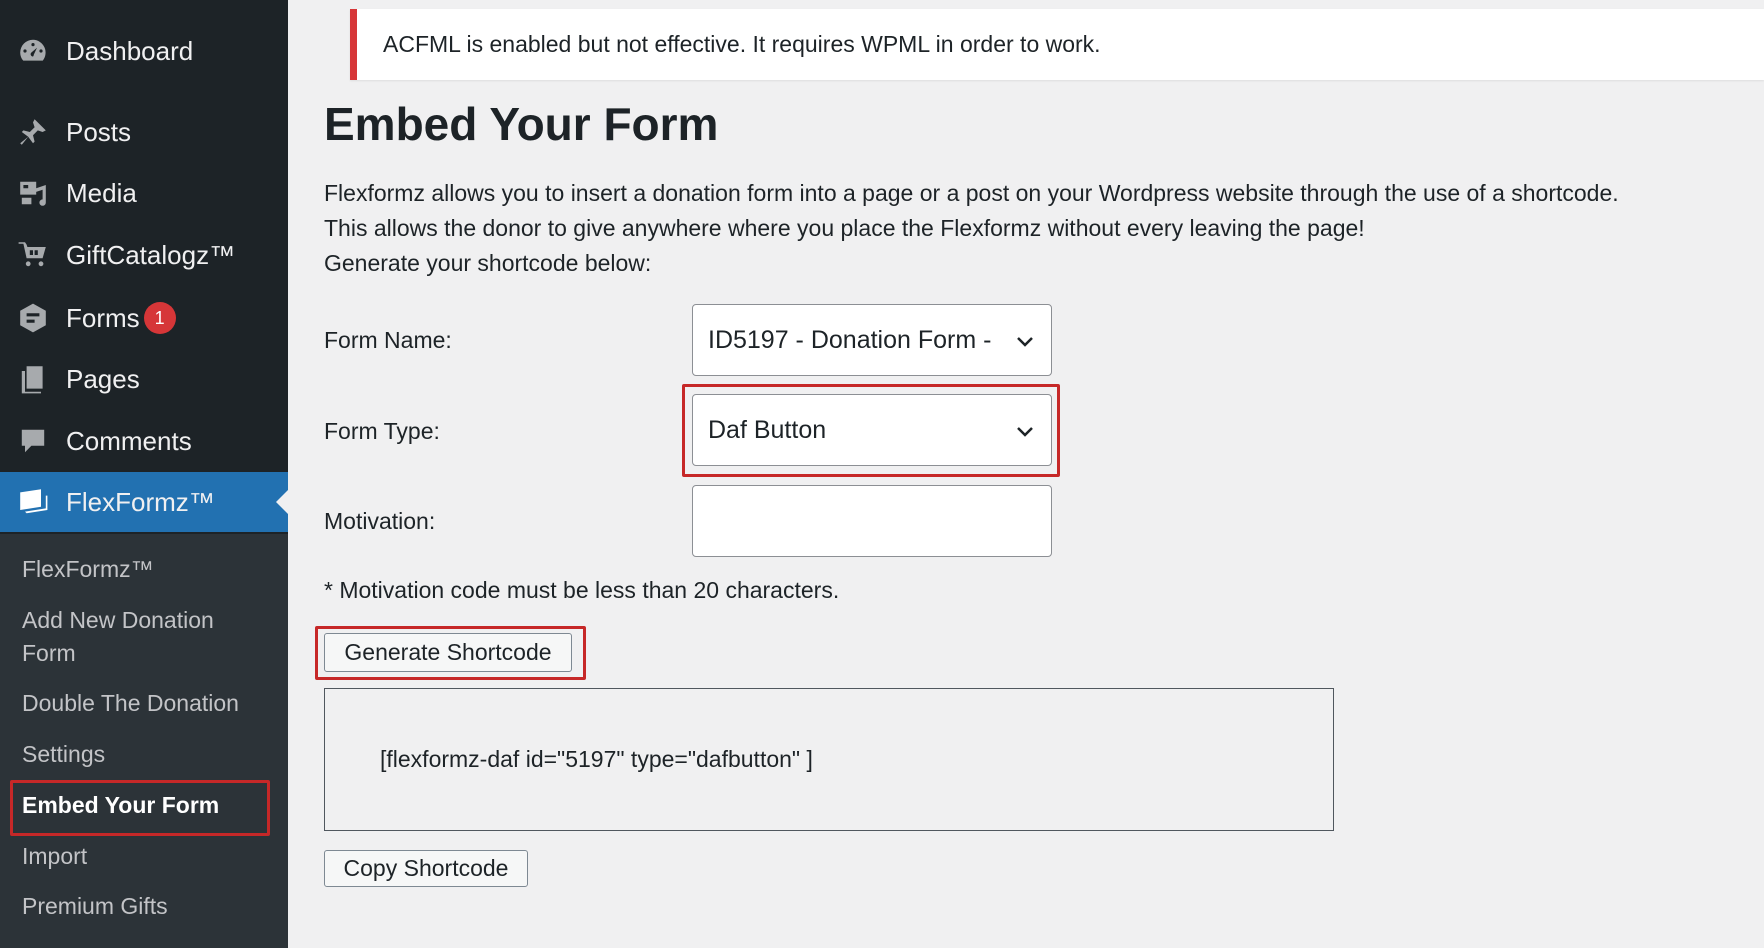  What do you see at coordinates (130, 50) in the screenshot?
I see `menu-label: Dashboard` at bounding box center [130, 50].